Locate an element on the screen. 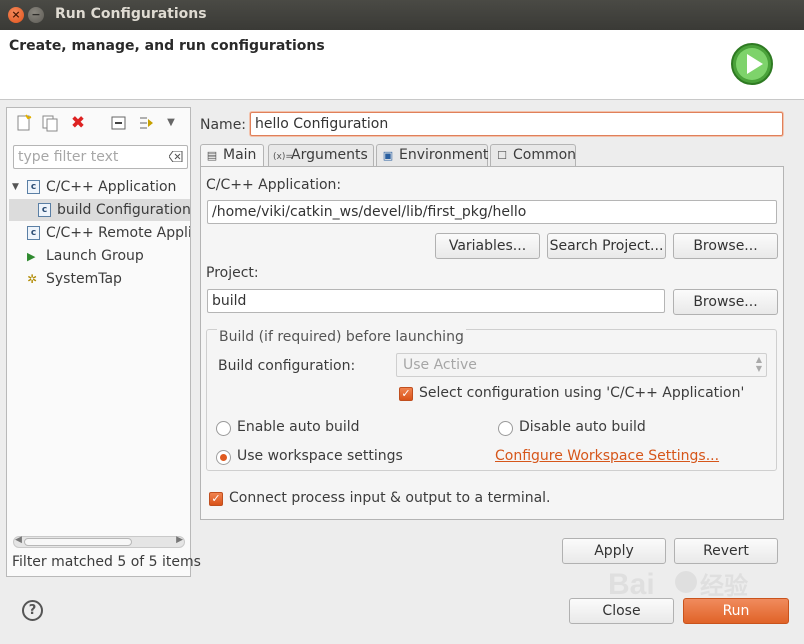  c-config-icon: c is located at coordinates (44, 210).